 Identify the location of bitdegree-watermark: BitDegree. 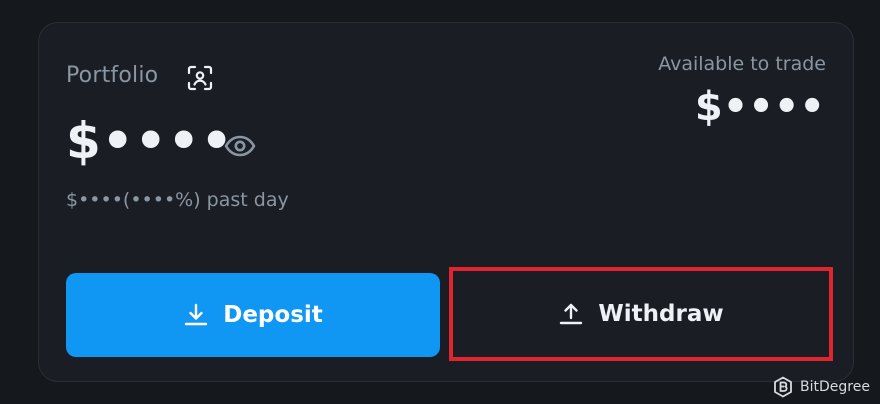
(821, 387).